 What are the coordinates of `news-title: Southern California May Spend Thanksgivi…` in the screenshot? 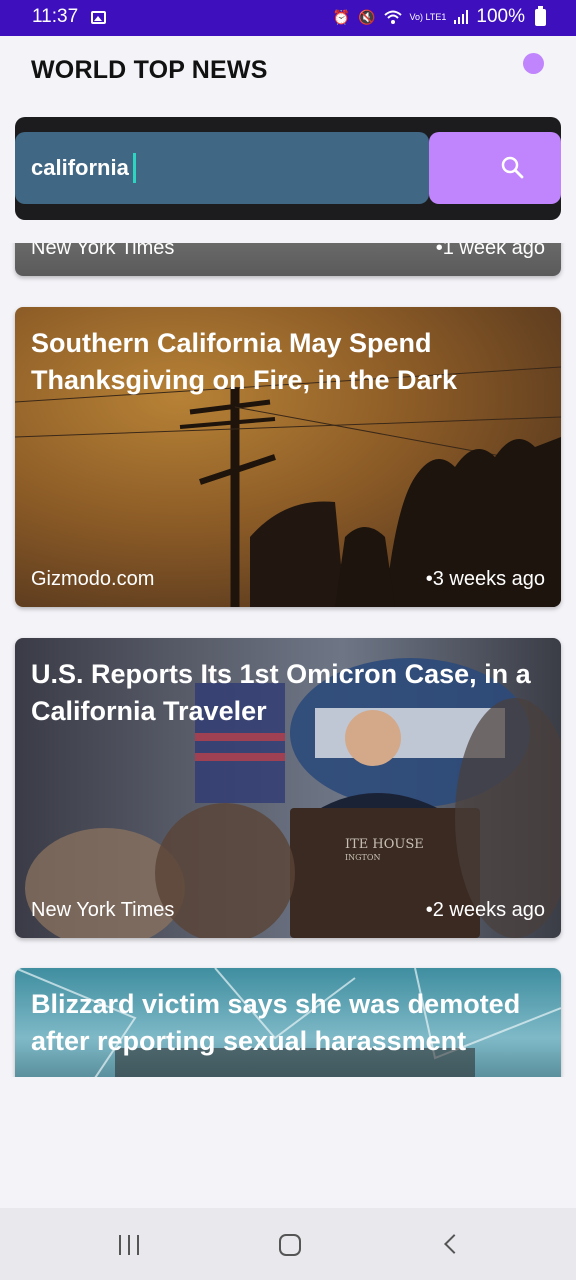 It's located at (244, 361).